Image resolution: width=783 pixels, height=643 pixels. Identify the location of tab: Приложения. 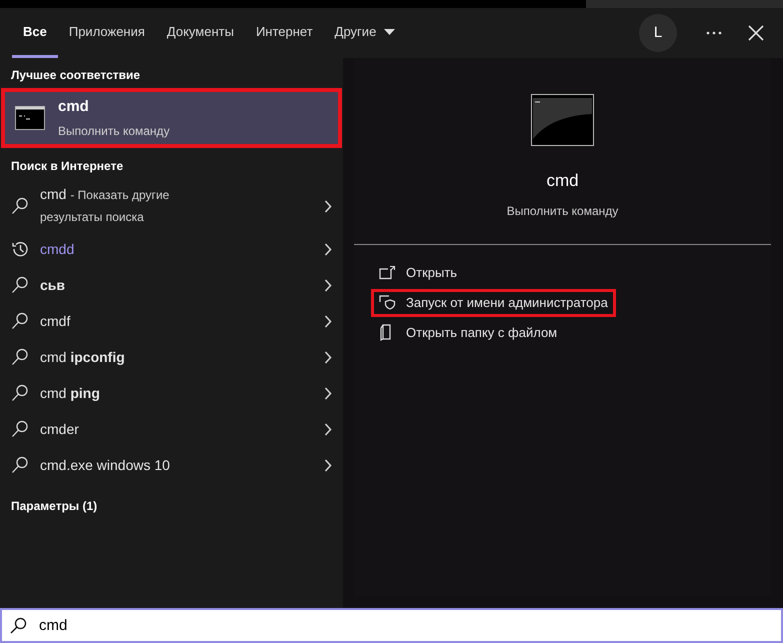
(107, 33).